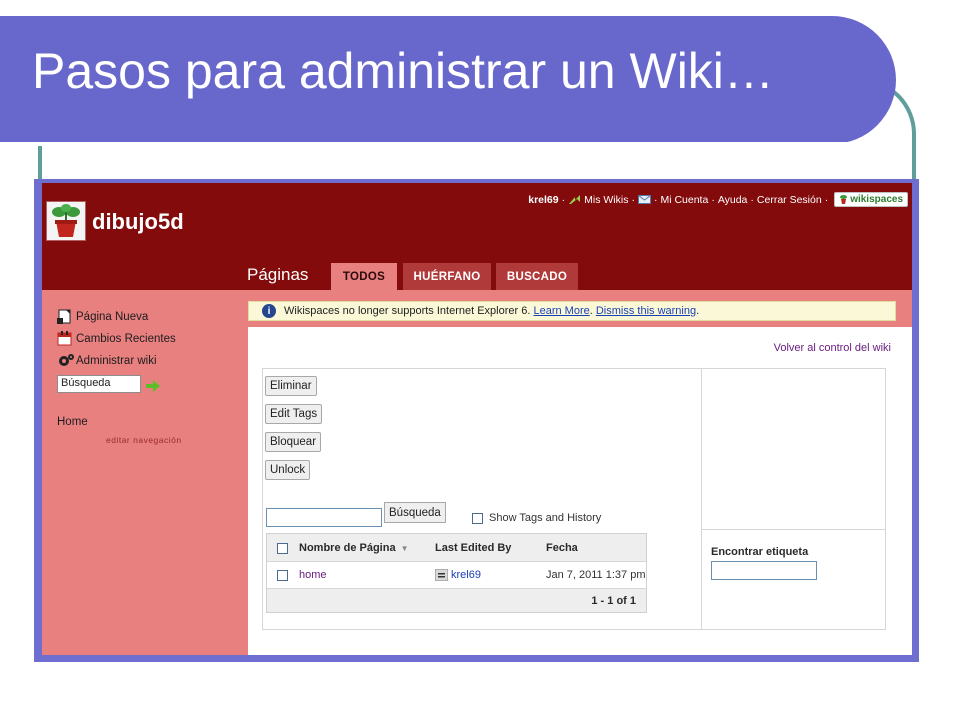 The image size is (960, 720). I want to click on page-link-home: home, so click(313, 575).